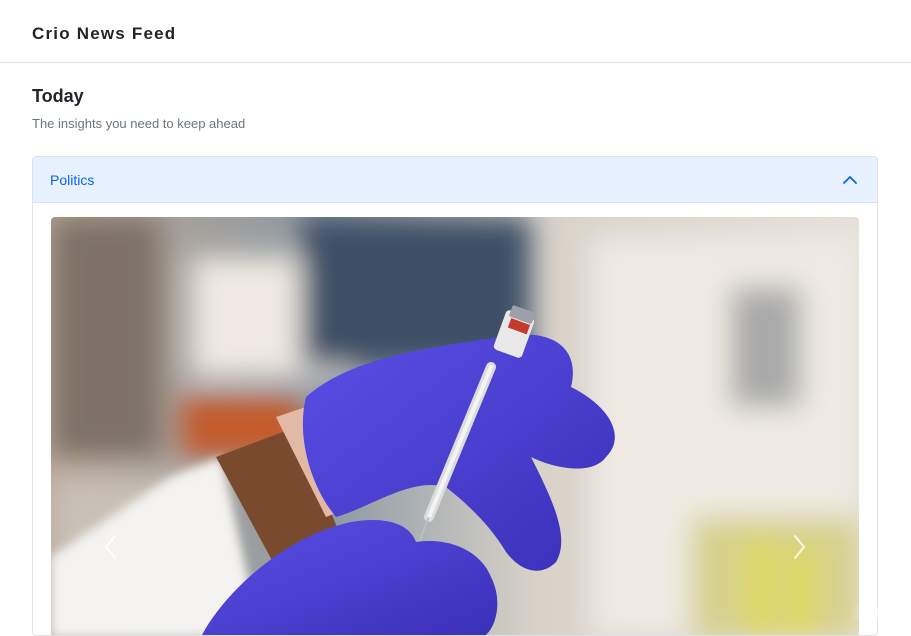 The width and height of the screenshot is (911, 636). Describe the element at coordinates (455, 180) in the screenshot. I see `accordion-header-politics: Politics` at that location.